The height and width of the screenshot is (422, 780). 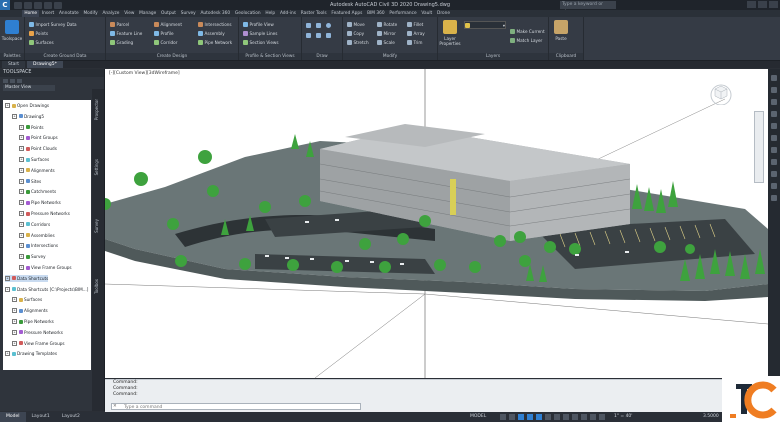 I want to click on close-icon, so click(x=773, y=4).